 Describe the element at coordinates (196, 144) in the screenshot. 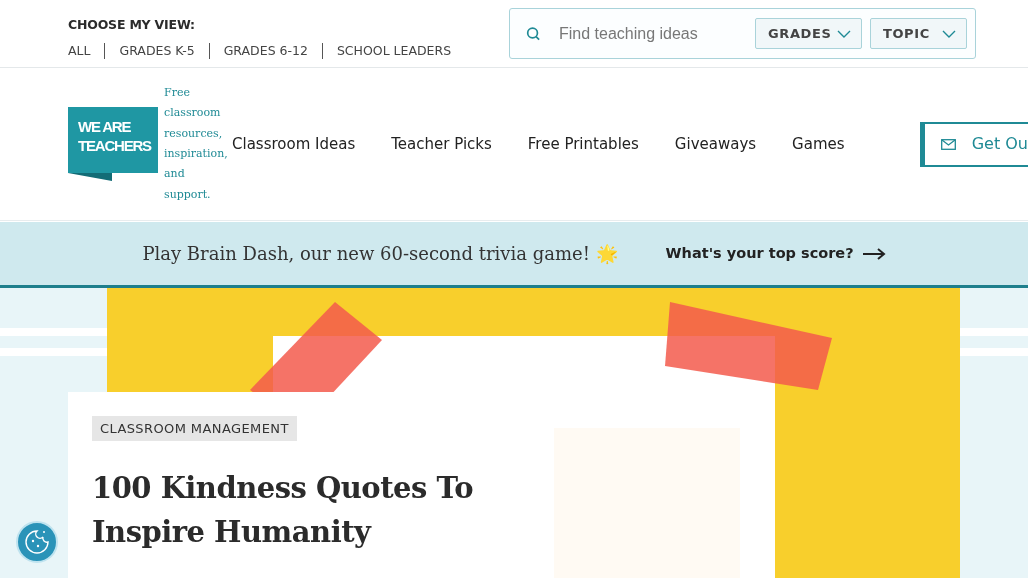

I see `tagline: Free classroom resources, inspiration, and support.` at that location.